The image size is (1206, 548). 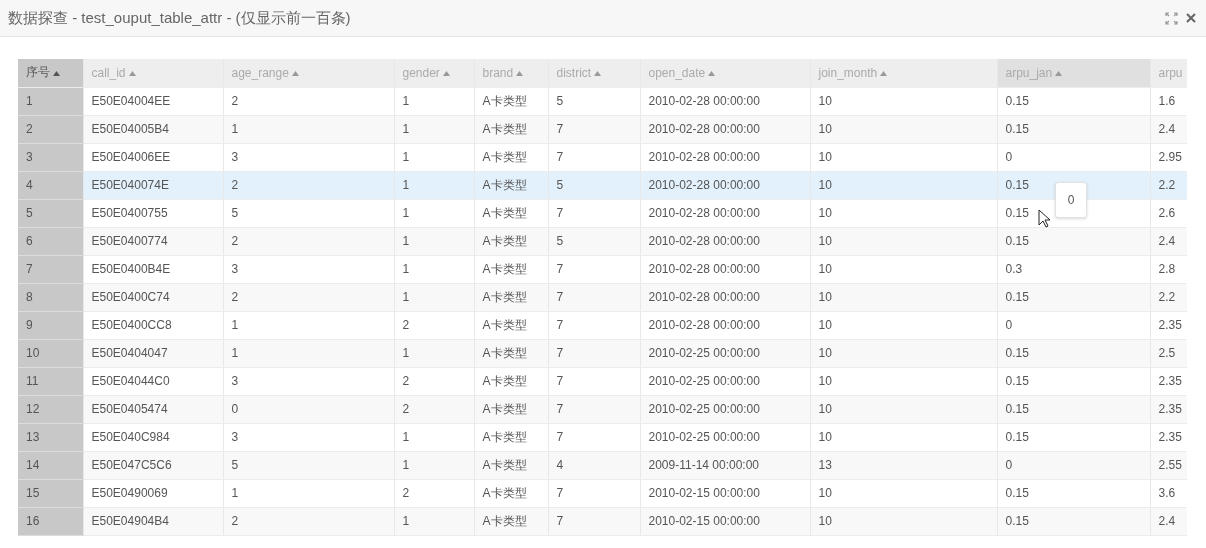 I want to click on table-cell: E50E047C5C6, so click(x=153, y=465).